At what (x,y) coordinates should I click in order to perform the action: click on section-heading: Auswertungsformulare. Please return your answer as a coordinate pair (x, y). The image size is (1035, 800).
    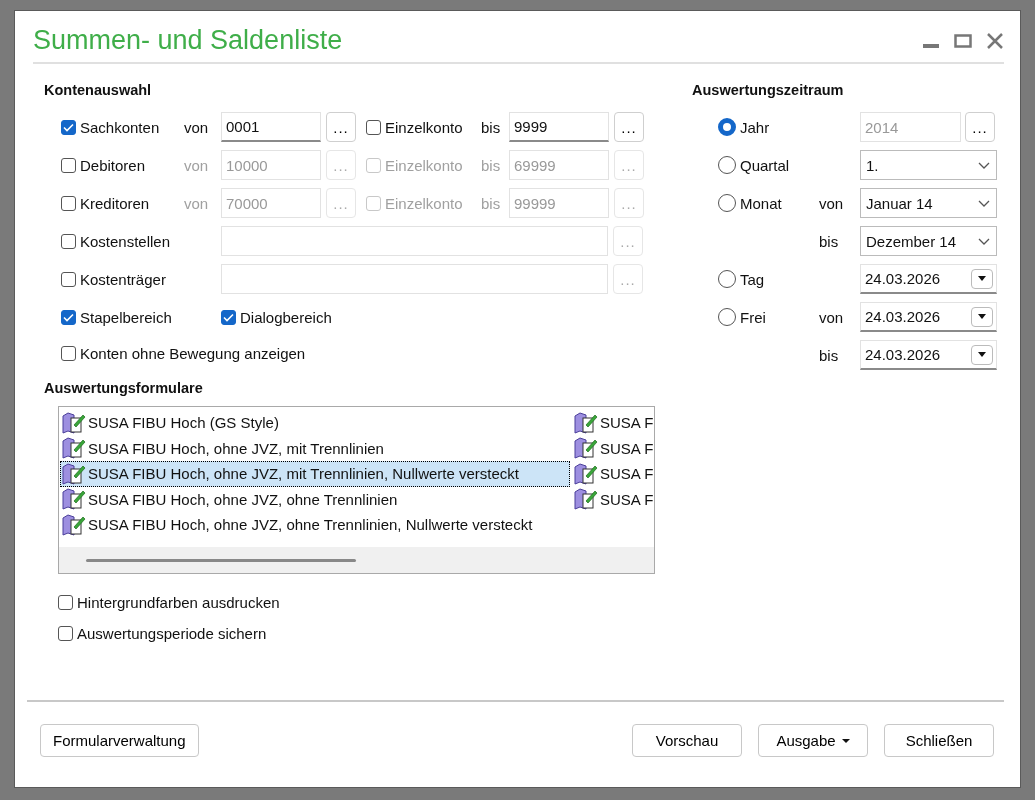
    Looking at the image, I should click on (124, 389).